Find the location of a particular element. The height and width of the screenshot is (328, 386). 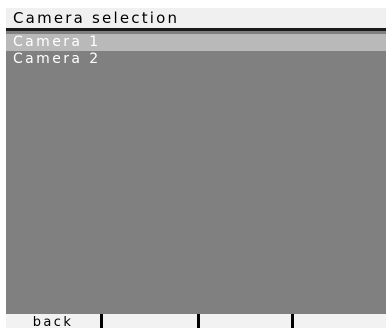

list-item-camera-2: Camera 2 is located at coordinates (196, 59).